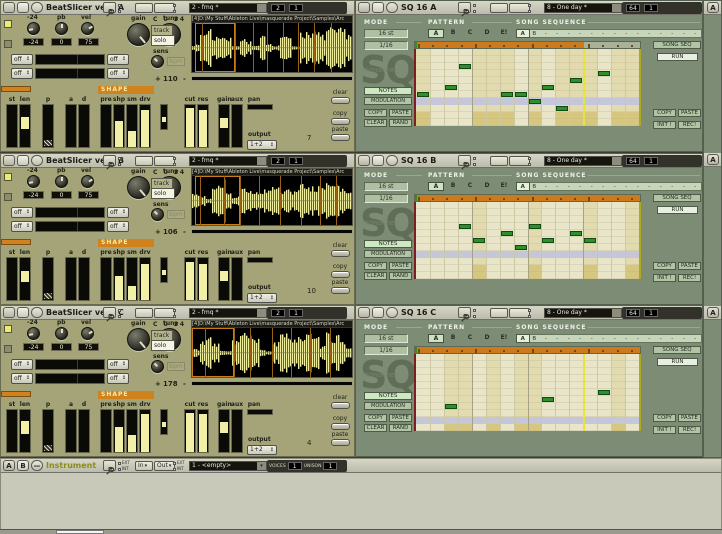  What do you see at coordinates (119, 431) in the screenshot?
I see `shp-fader` at bounding box center [119, 431].